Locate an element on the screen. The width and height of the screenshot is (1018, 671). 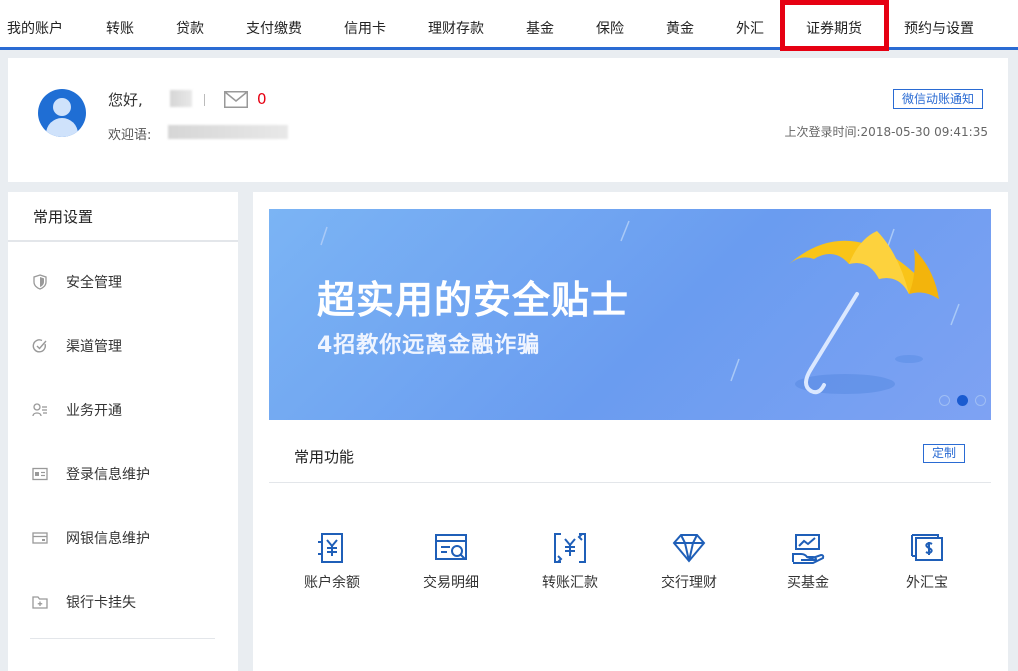
function-wealth: 交行理财 is located at coordinates (689, 562).